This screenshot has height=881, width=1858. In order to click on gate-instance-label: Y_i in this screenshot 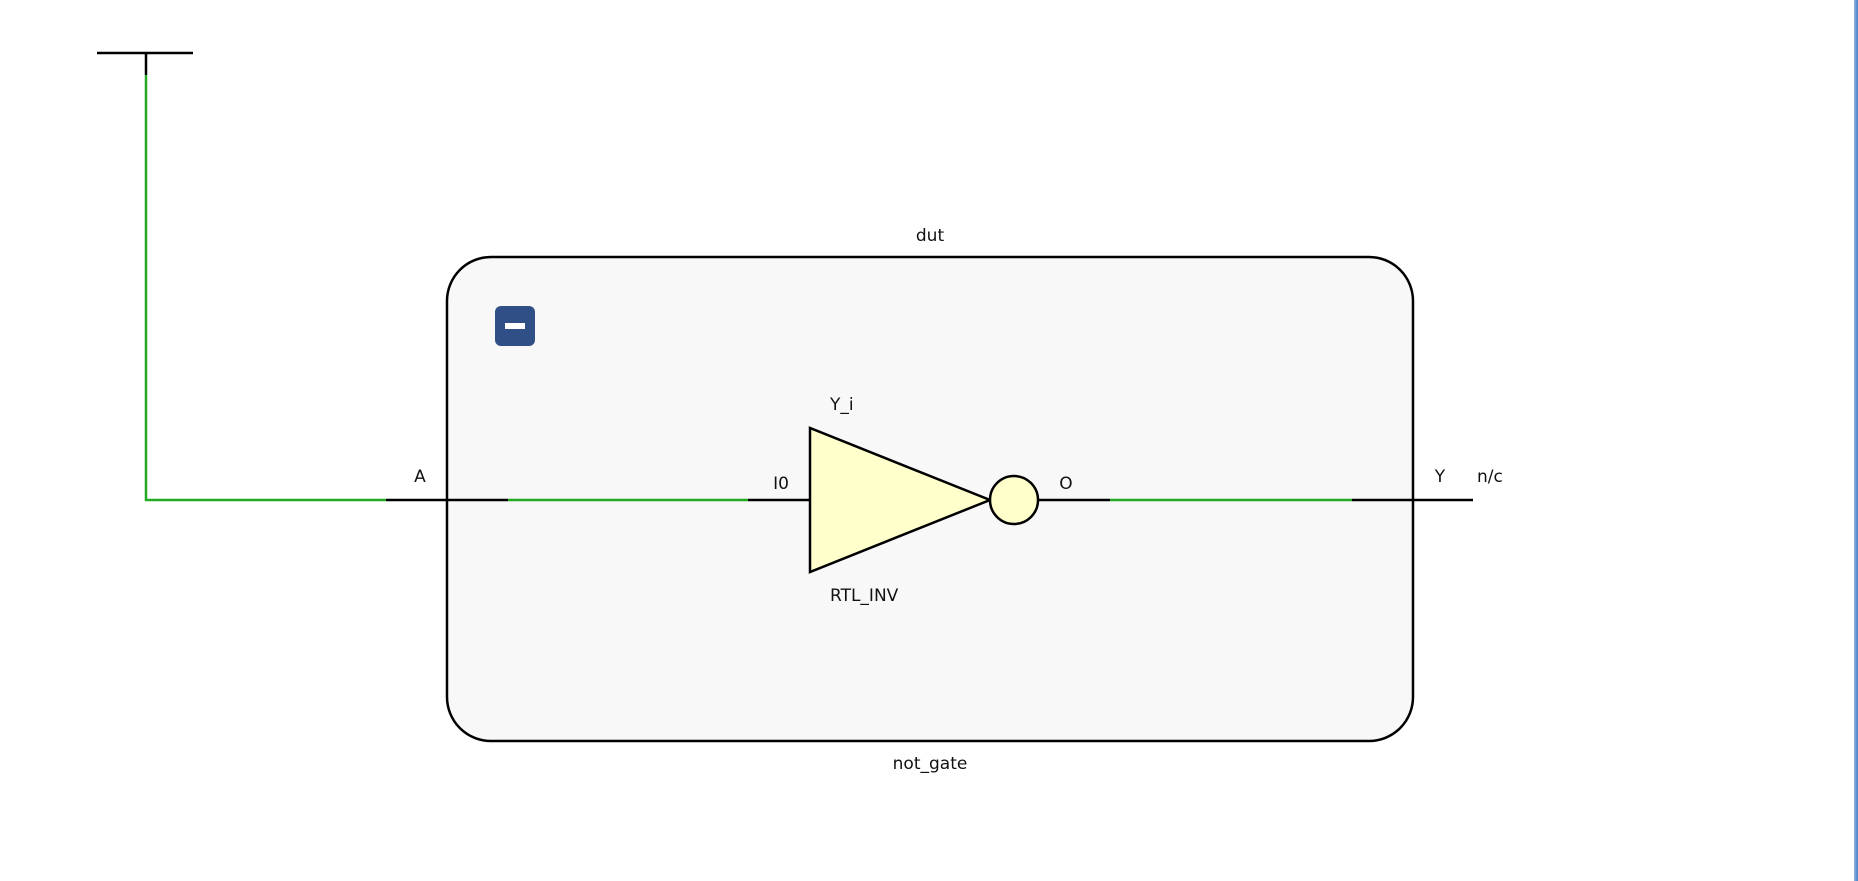, I will do `click(841, 405)`.